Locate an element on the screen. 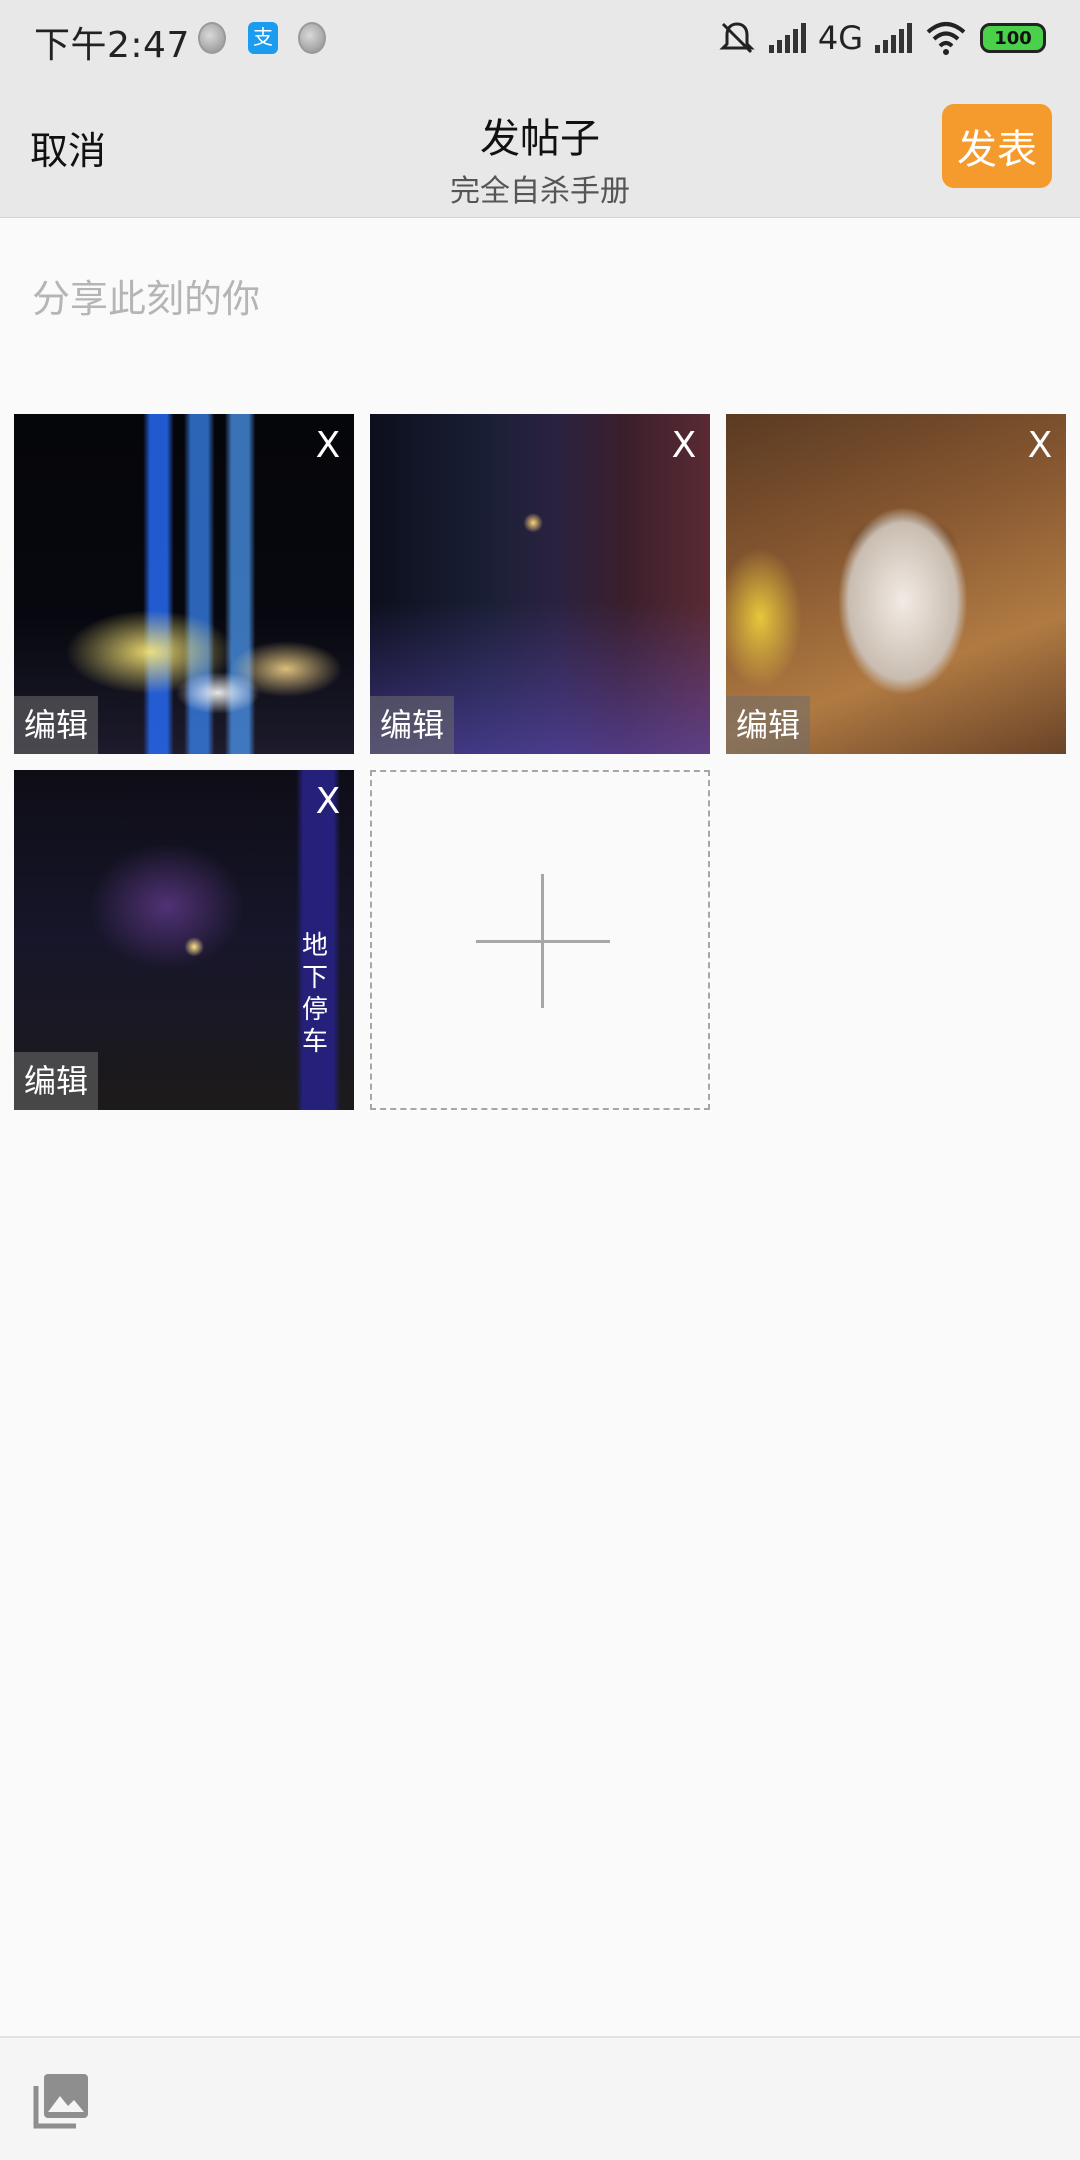 The width and height of the screenshot is (1080, 2160). battery-level: 100 is located at coordinates (1013, 38).